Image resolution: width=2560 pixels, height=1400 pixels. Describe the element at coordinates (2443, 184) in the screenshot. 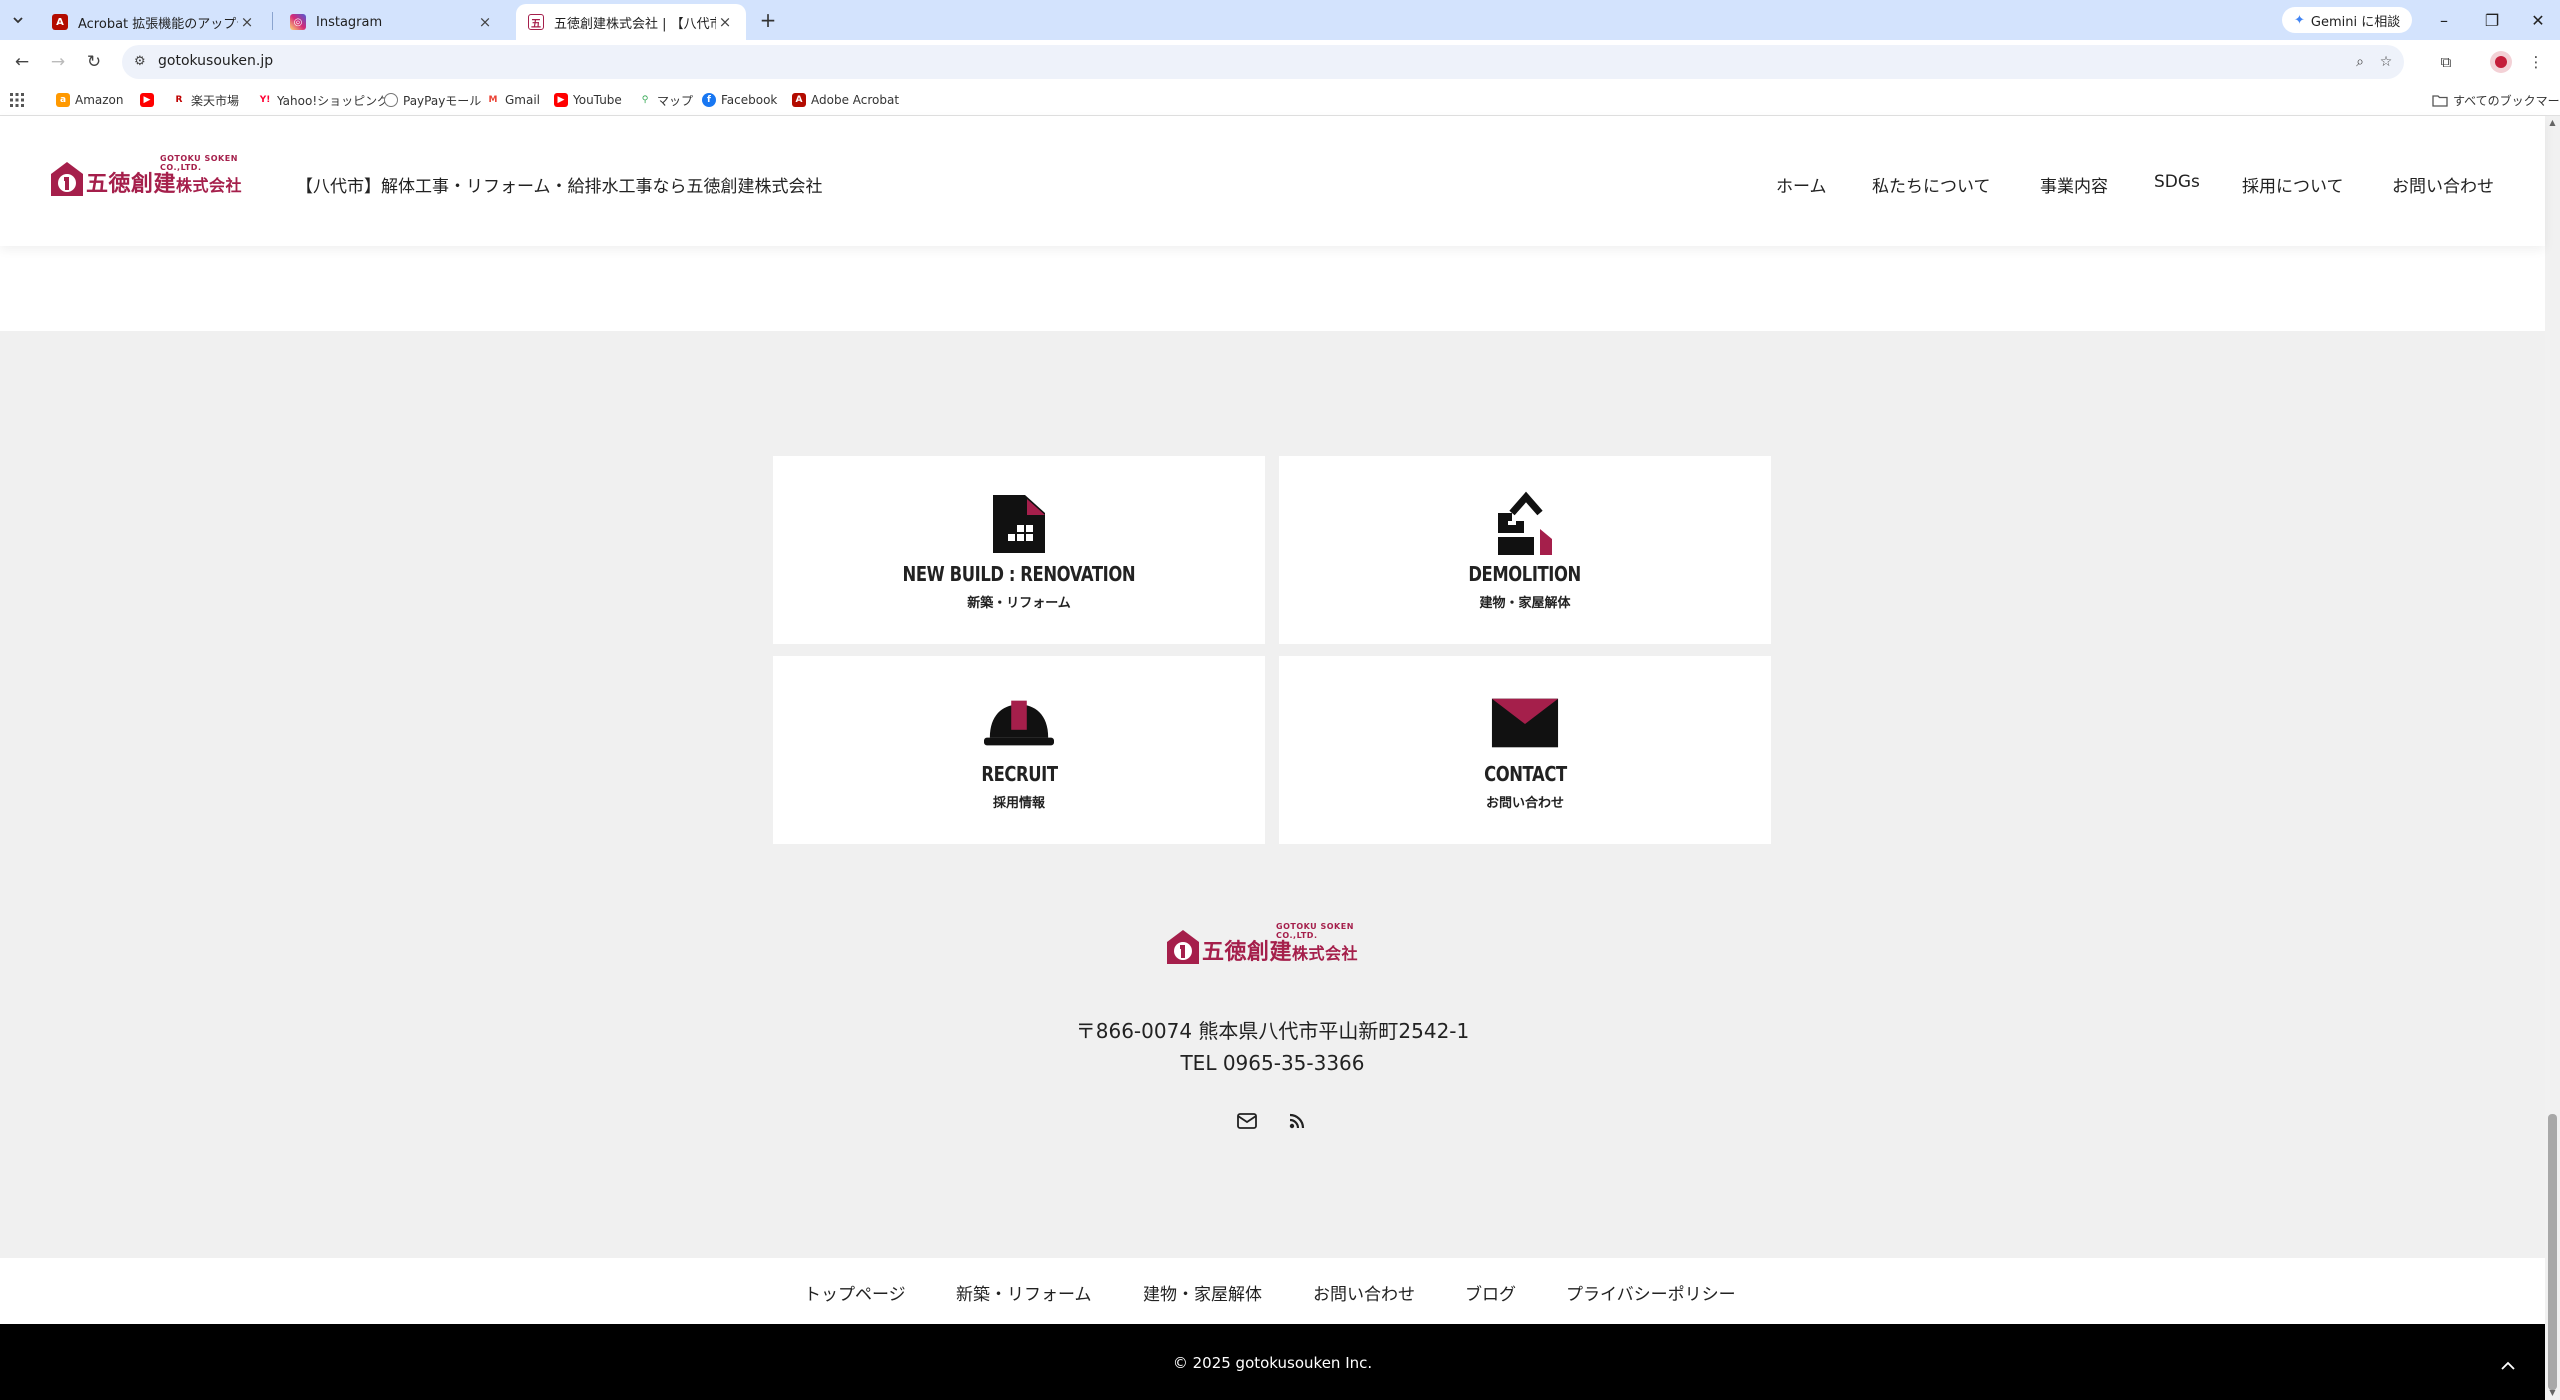

I see `nav-contact: お問い合わせ` at that location.